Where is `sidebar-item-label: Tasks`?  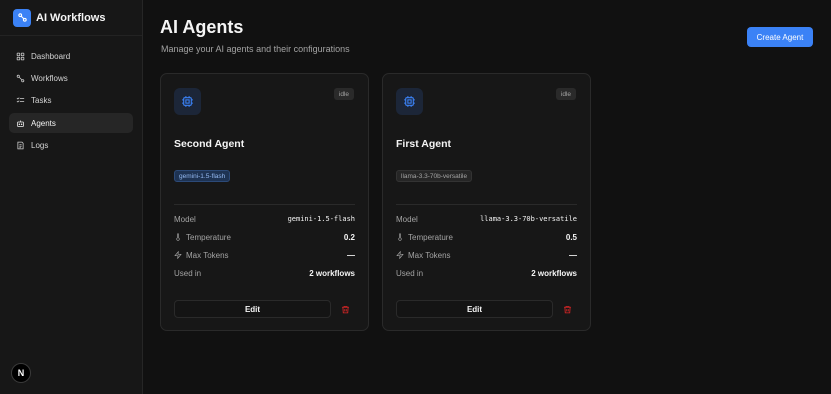 sidebar-item-label: Tasks is located at coordinates (41, 101).